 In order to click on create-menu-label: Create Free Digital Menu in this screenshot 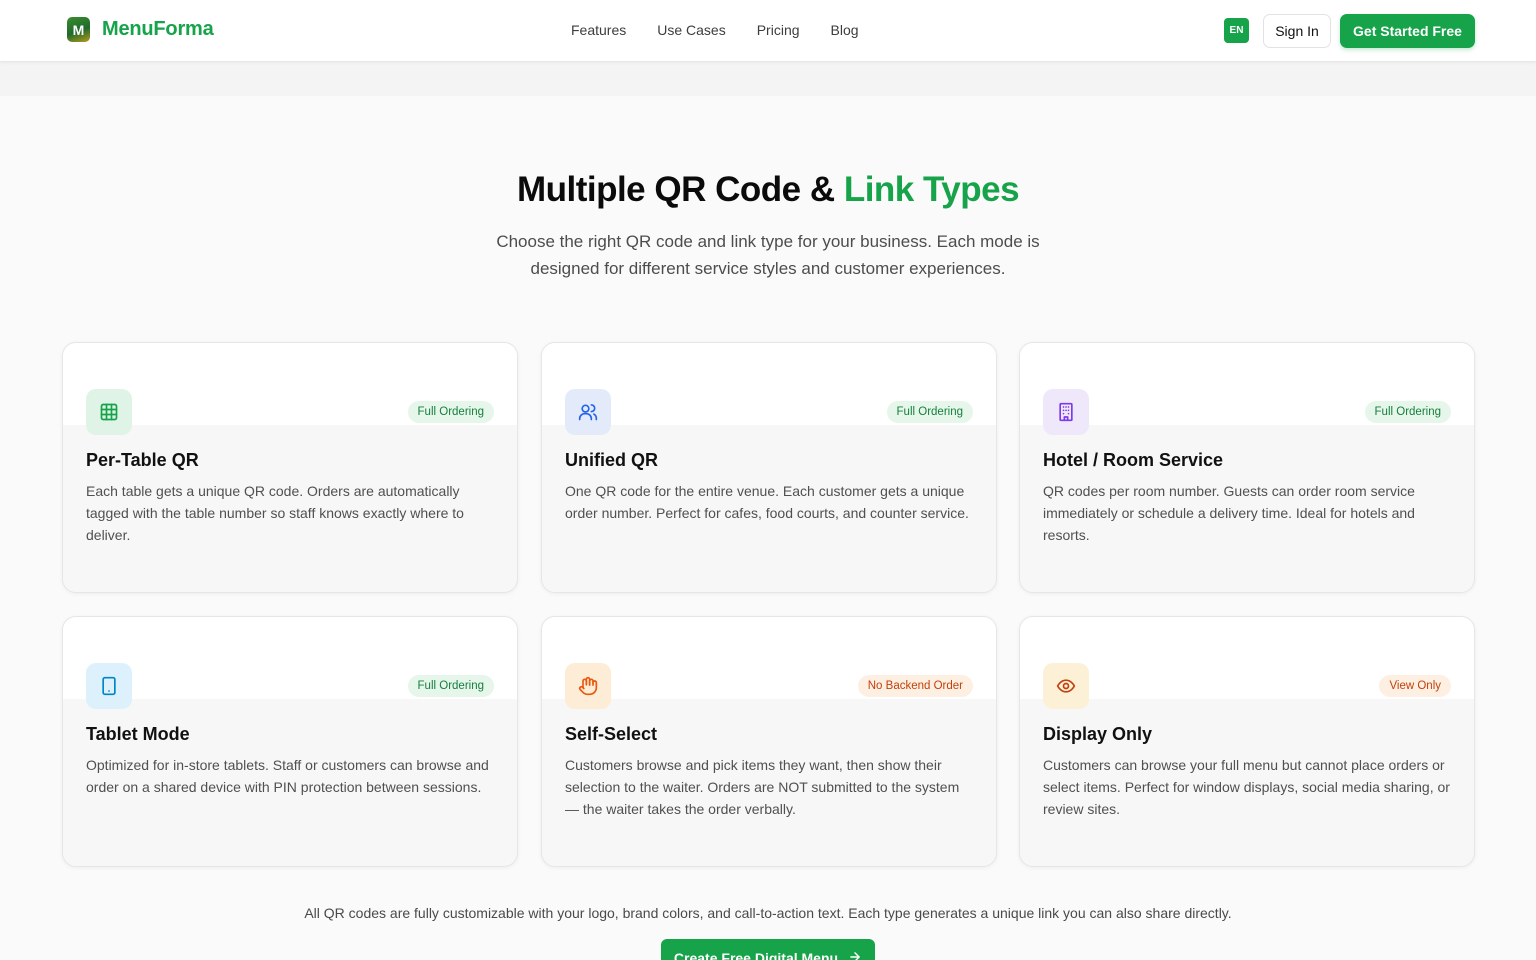, I will do `click(756, 955)`.